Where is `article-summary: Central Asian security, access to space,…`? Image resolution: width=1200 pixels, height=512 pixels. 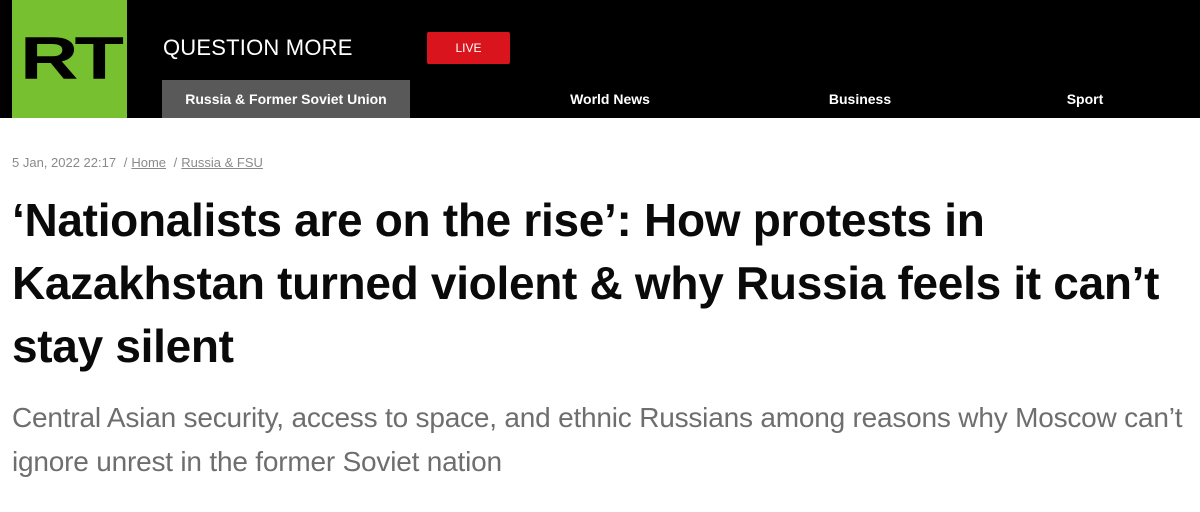 article-summary: Central Asian security, access to space,… is located at coordinates (597, 439).